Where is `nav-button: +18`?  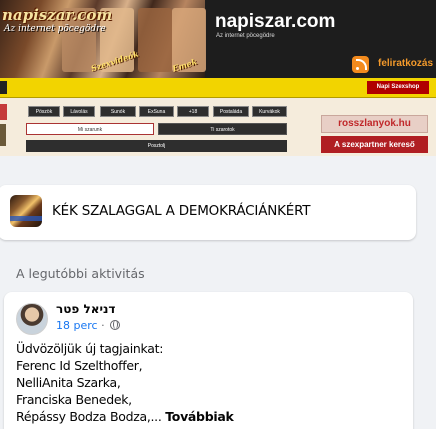 nav-button: +18 is located at coordinates (193, 111).